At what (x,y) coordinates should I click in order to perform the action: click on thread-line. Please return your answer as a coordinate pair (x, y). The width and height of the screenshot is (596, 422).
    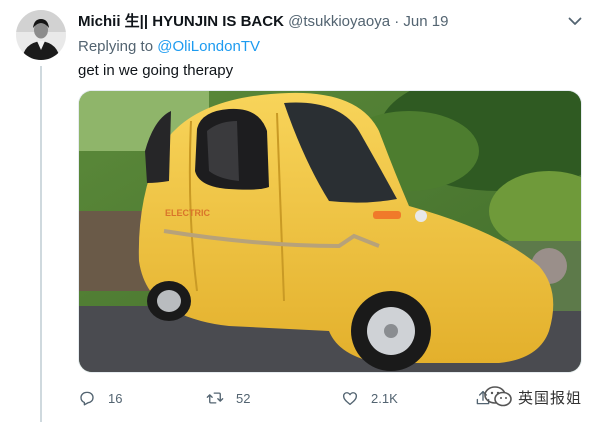
    Looking at the image, I should click on (41, 244).